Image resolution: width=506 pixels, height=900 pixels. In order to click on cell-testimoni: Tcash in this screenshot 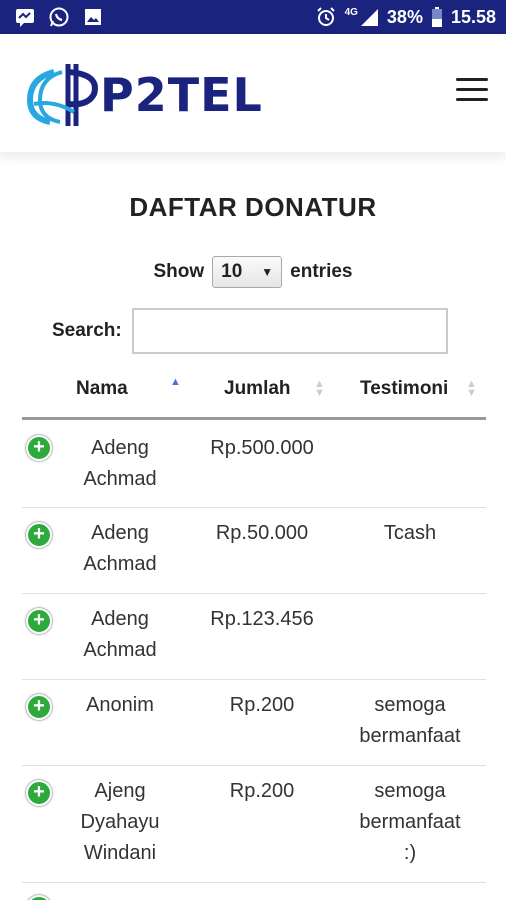, I will do `click(410, 533)`.